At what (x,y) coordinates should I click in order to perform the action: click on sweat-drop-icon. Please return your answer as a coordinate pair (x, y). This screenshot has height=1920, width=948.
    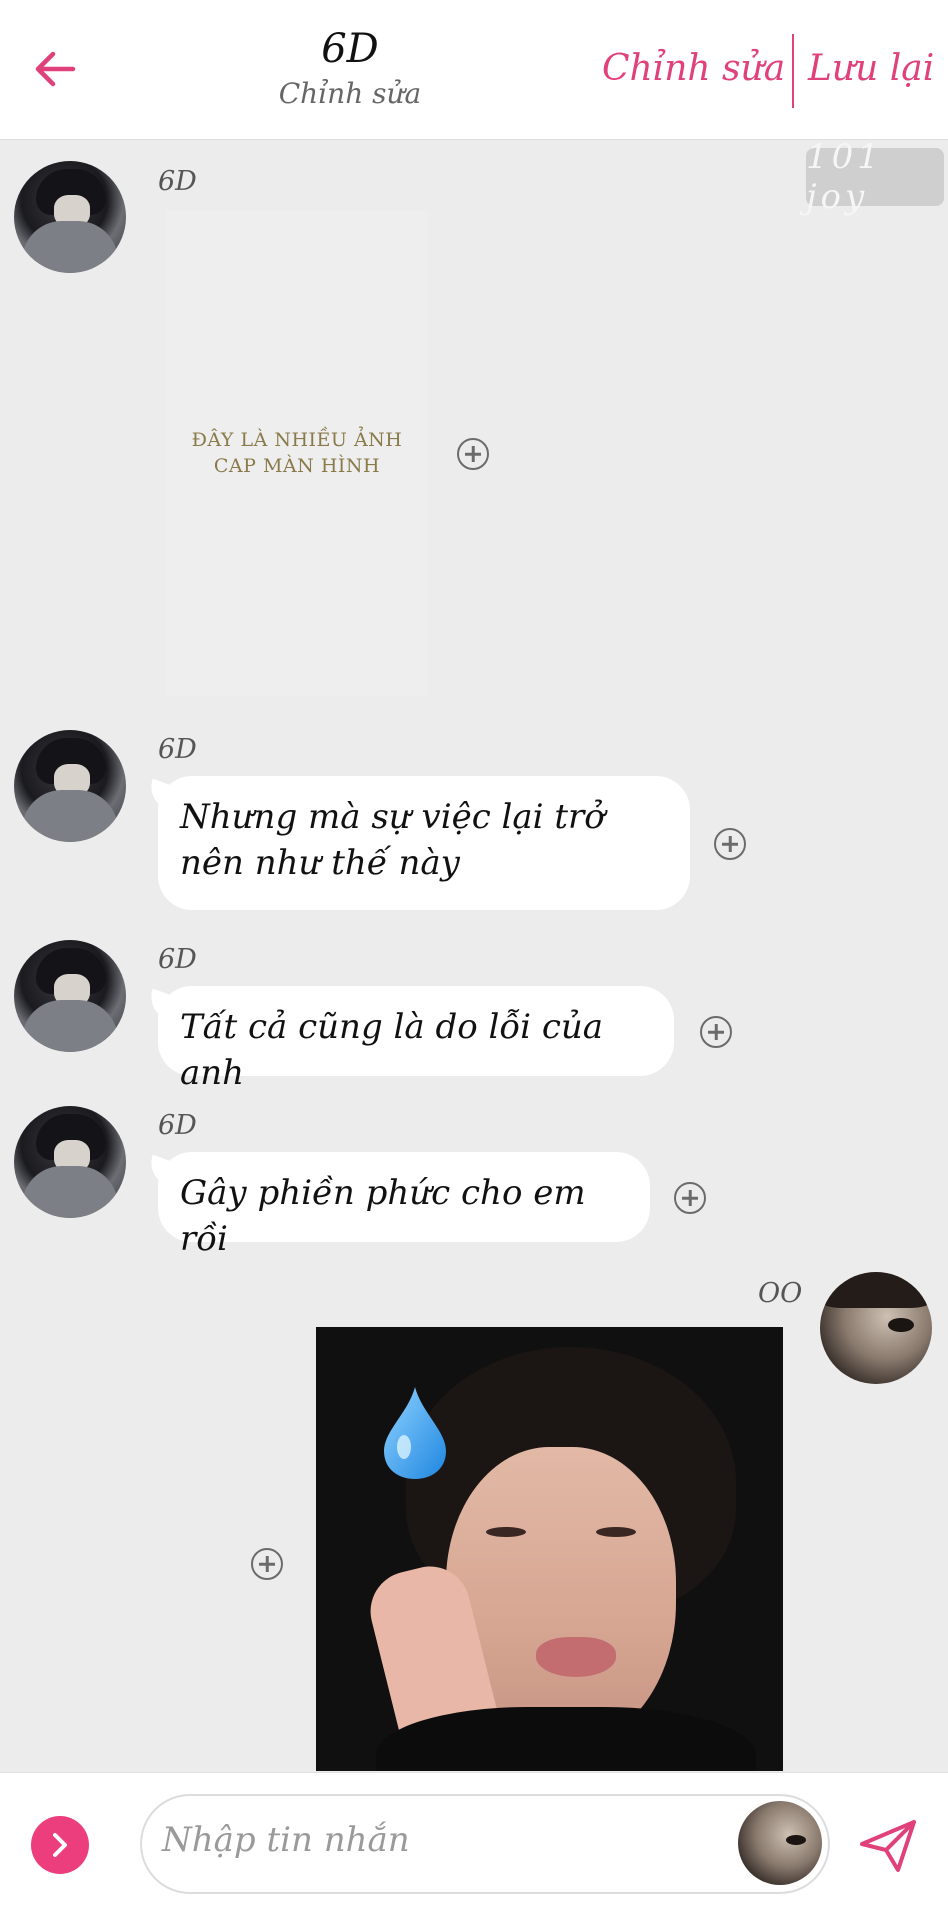
    Looking at the image, I should click on (415, 1433).